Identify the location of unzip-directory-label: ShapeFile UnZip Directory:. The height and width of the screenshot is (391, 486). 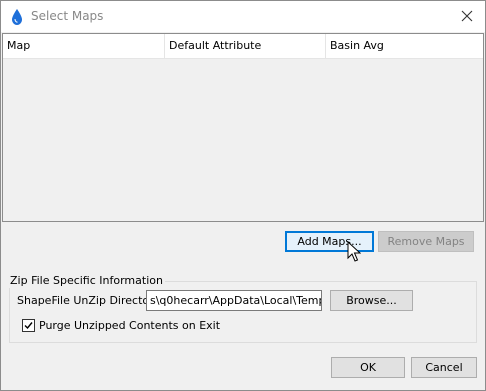
(90, 300).